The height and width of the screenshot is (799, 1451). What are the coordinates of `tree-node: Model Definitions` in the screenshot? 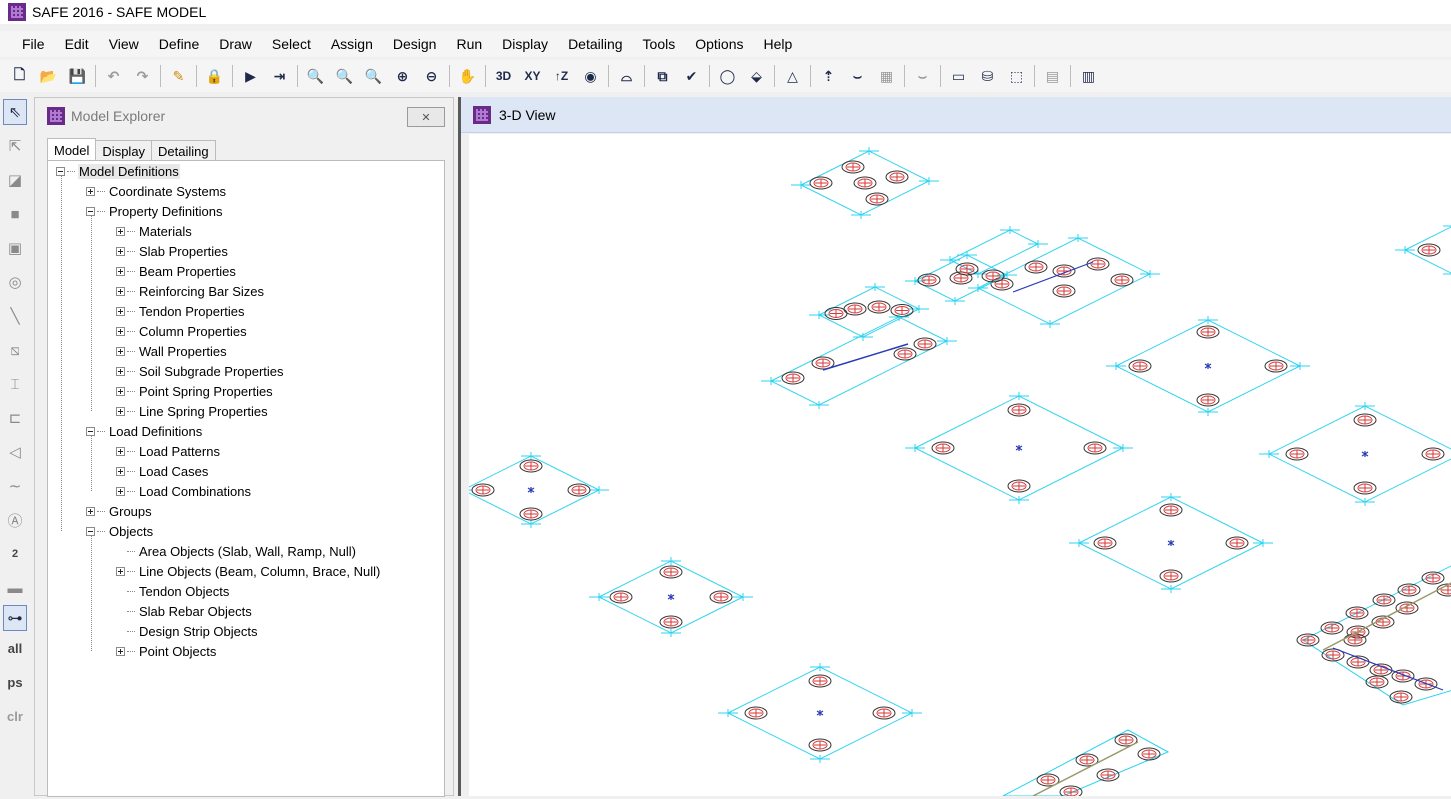 It's located at (118, 171).